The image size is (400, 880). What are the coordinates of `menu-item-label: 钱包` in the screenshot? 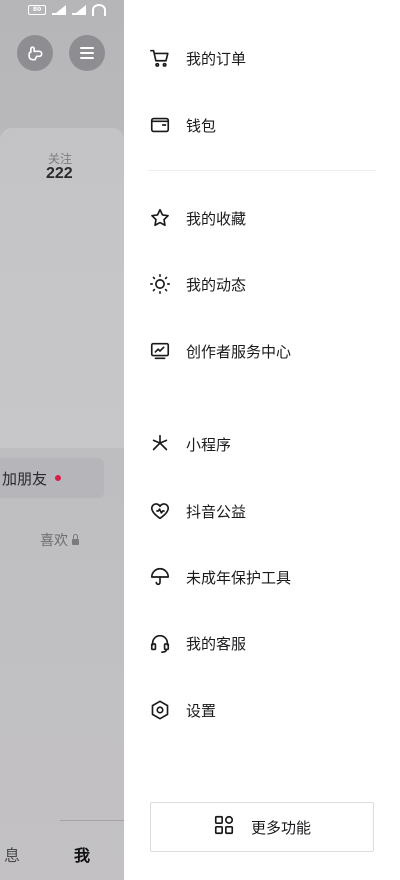 It's located at (201, 125).